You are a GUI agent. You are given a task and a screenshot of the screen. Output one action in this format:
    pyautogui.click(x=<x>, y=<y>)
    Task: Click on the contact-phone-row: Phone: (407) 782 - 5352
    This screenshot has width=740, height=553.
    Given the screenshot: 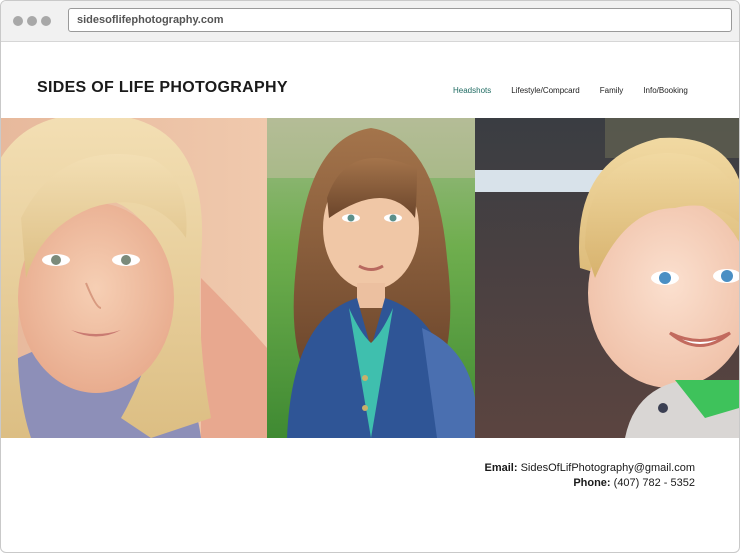 What is the action you would take?
    pyautogui.click(x=590, y=483)
    